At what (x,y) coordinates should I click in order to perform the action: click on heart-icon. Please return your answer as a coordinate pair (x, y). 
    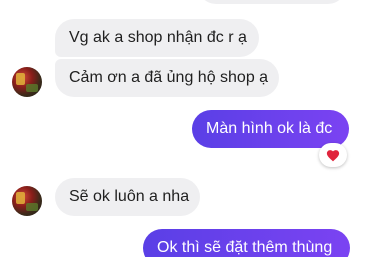
    Looking at the image, I should click on (333, 155).